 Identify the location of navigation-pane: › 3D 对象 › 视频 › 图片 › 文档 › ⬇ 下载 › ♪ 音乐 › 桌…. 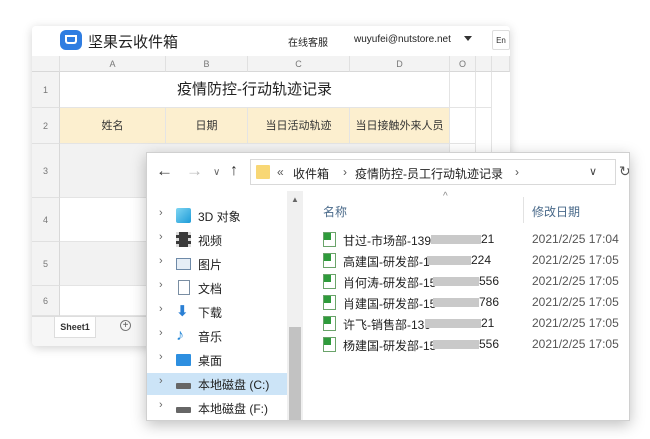
(225, 305).